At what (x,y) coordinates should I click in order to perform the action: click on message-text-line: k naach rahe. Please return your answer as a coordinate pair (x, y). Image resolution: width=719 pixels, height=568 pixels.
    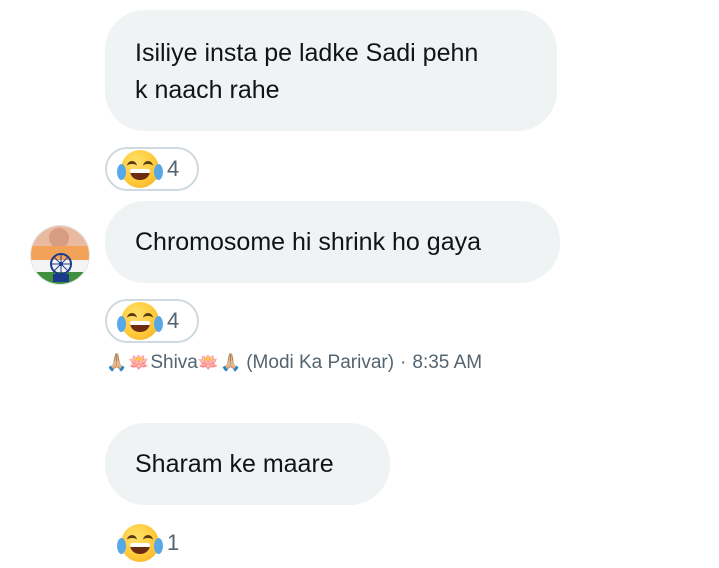
    Looking at the image, I should click on (207, 89).